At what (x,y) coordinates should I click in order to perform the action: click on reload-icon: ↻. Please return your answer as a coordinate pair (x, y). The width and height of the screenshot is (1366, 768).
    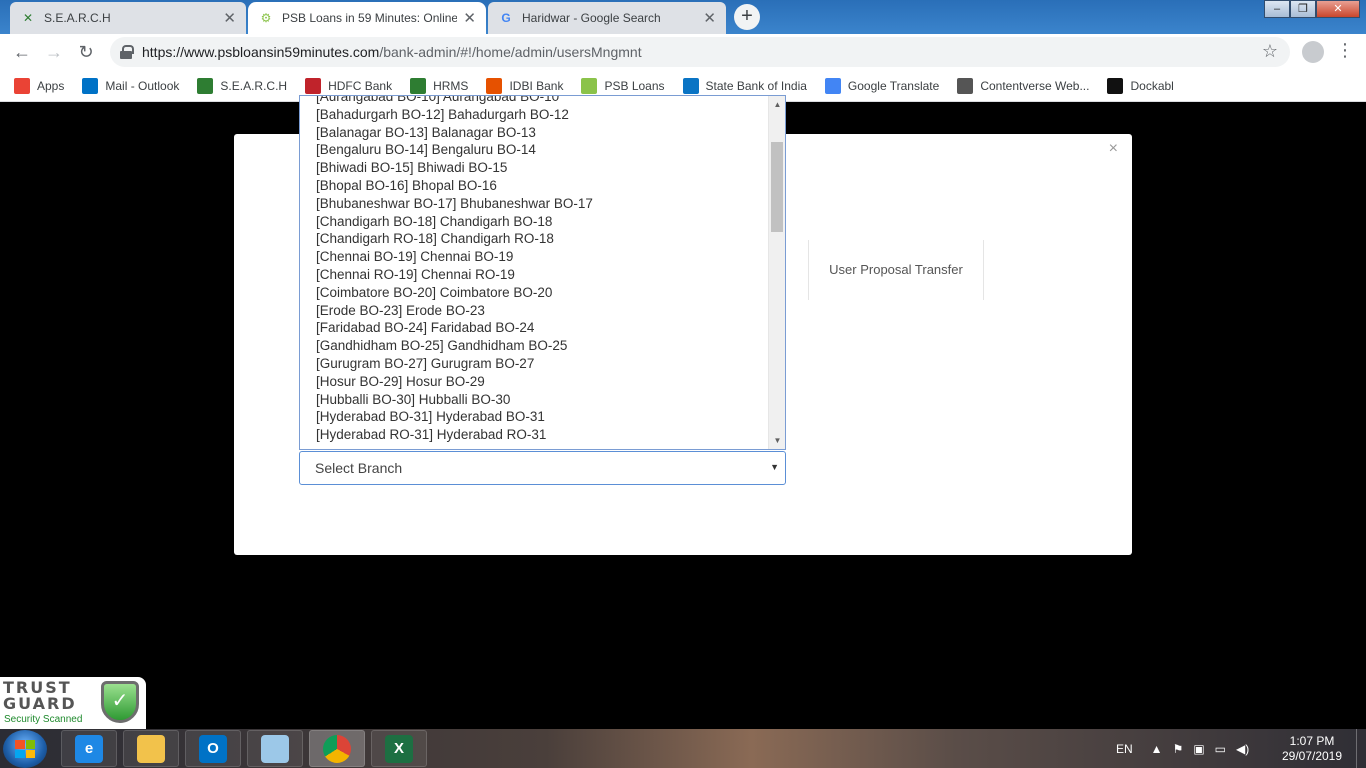
    Looking at the image, I should click on (86, 52).